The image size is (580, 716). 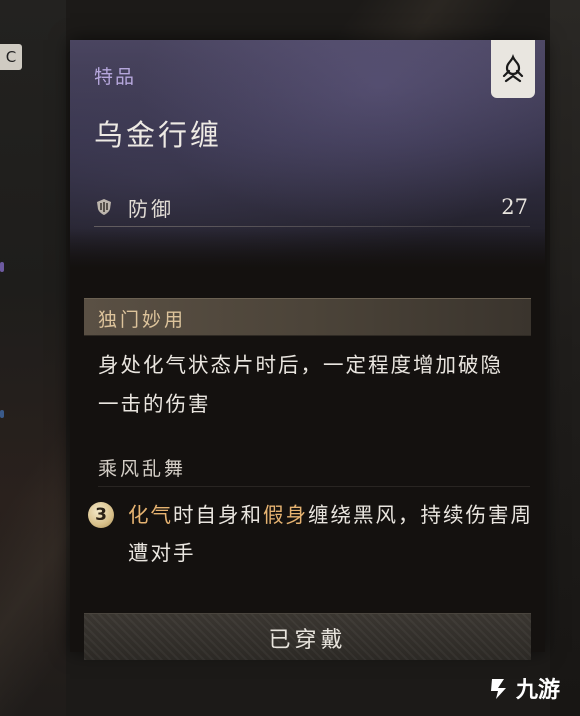 What do you see at coordinates (218, 515) in the screenshot?
I see `set-bonus-segment: 时自身和` at bounding box center [218, 515].